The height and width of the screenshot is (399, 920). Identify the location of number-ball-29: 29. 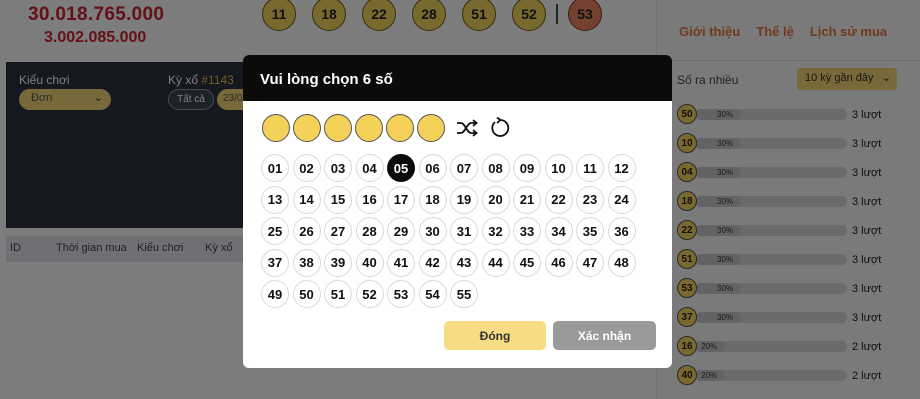
(401, 231).